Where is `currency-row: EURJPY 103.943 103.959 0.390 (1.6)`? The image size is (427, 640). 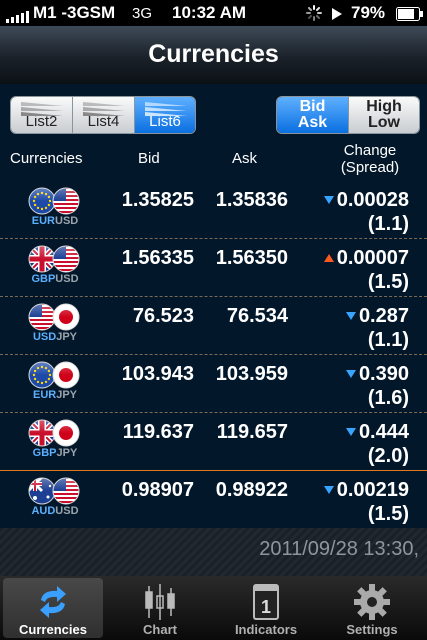 currency-row: EURJPY 103.943 103.959 0.390 (1.6) is located at coordinates (213, 384).